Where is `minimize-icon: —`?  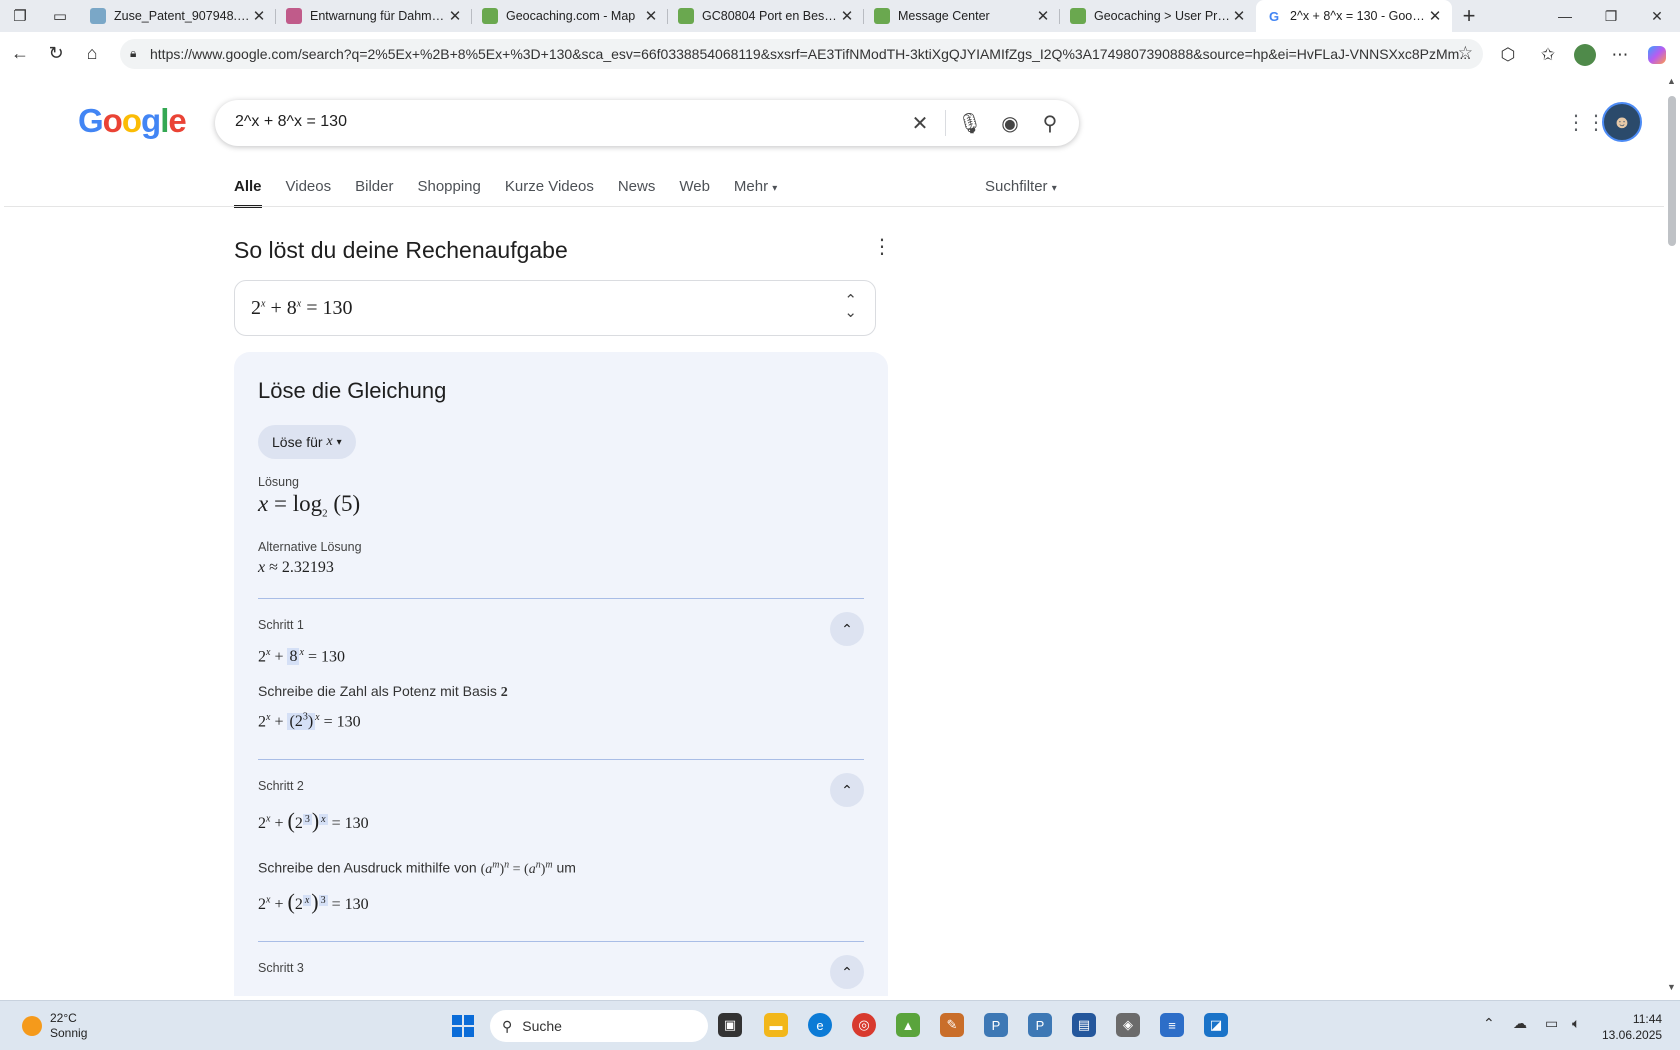 minimize-icon: — is located at coordinates (1565, 16).